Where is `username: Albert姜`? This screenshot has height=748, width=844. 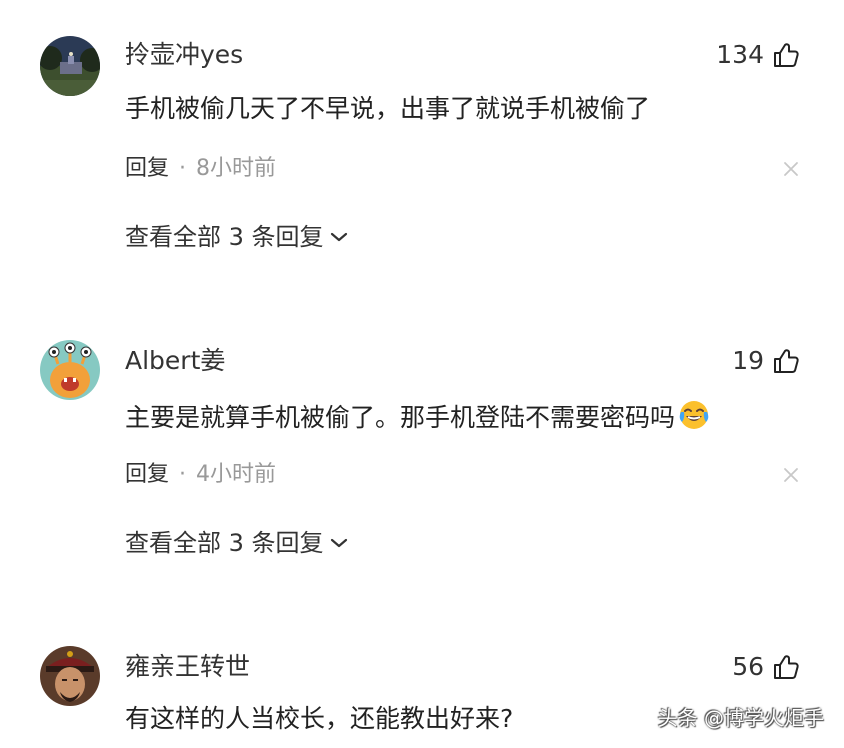
username: Albert姜 is located at coordinates (175, 361).